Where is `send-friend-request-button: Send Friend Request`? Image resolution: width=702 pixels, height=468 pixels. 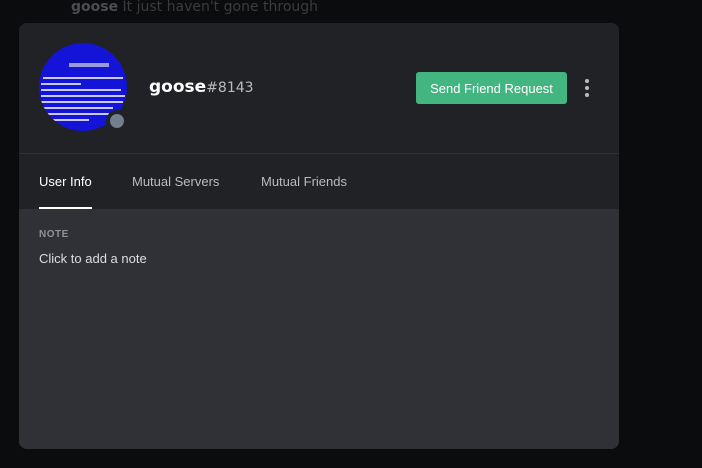
send-friend-request-button: Send Friend Request is located at coordinates (491, 88).